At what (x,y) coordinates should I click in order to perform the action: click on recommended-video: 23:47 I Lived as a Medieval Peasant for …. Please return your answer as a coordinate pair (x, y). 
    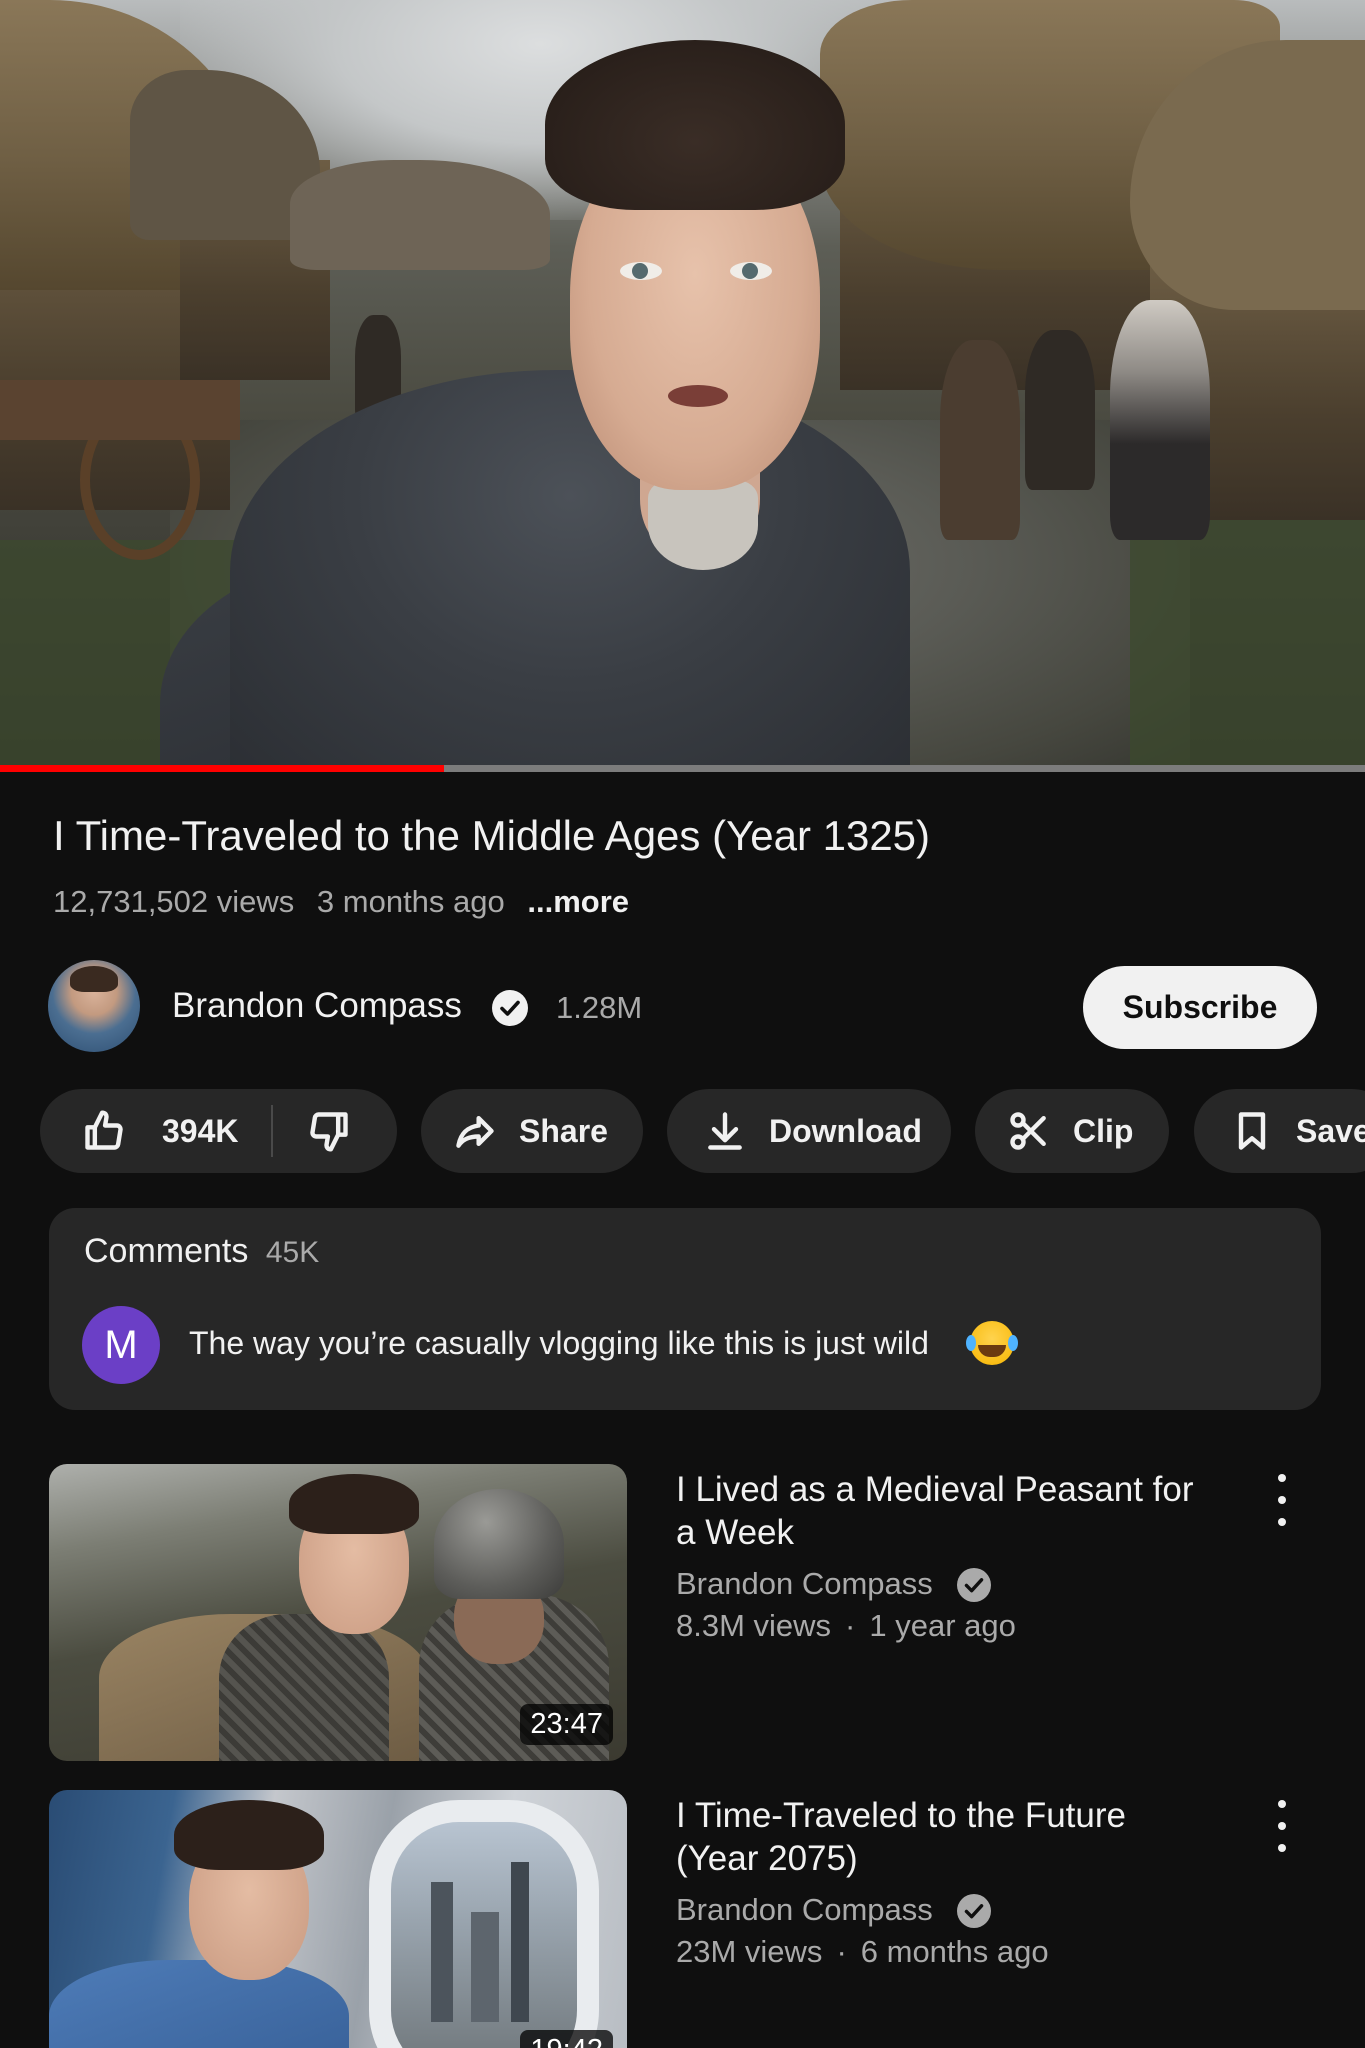
    Looking at the image, I should click on (685, 1614).